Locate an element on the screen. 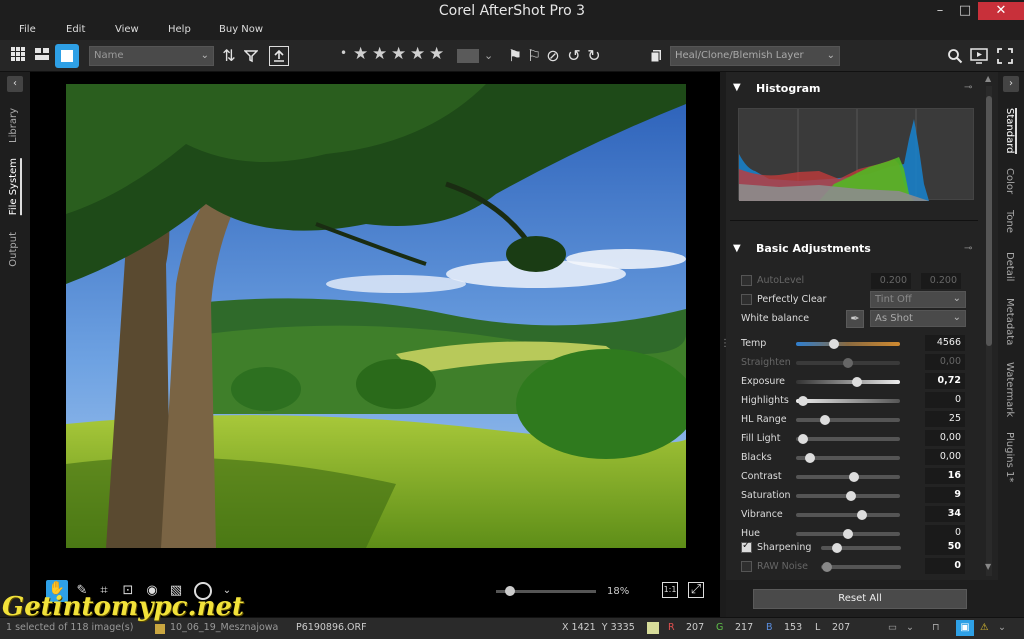  straighten-value: 0,00 is located at coordinates (945, 362).